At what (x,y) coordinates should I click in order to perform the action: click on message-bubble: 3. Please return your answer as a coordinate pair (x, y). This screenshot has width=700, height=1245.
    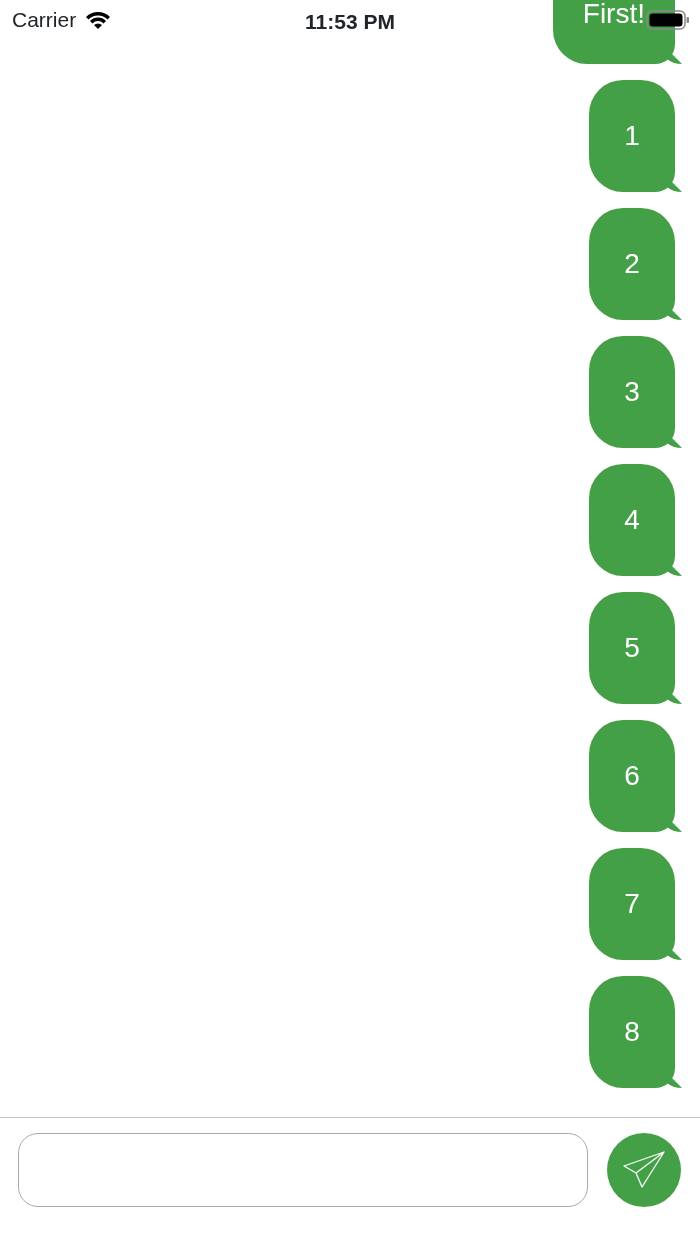
    Looking at the image, I should click on (635, 392).